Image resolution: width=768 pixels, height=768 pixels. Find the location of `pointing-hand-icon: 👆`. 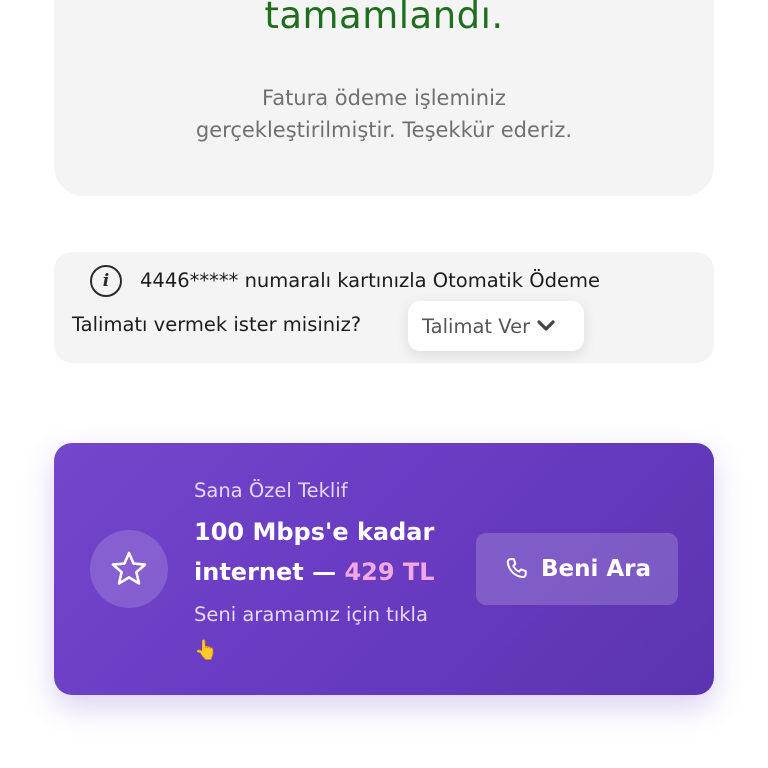

pointing-hand-icon: 👆 is located at coordinates (206, 650).